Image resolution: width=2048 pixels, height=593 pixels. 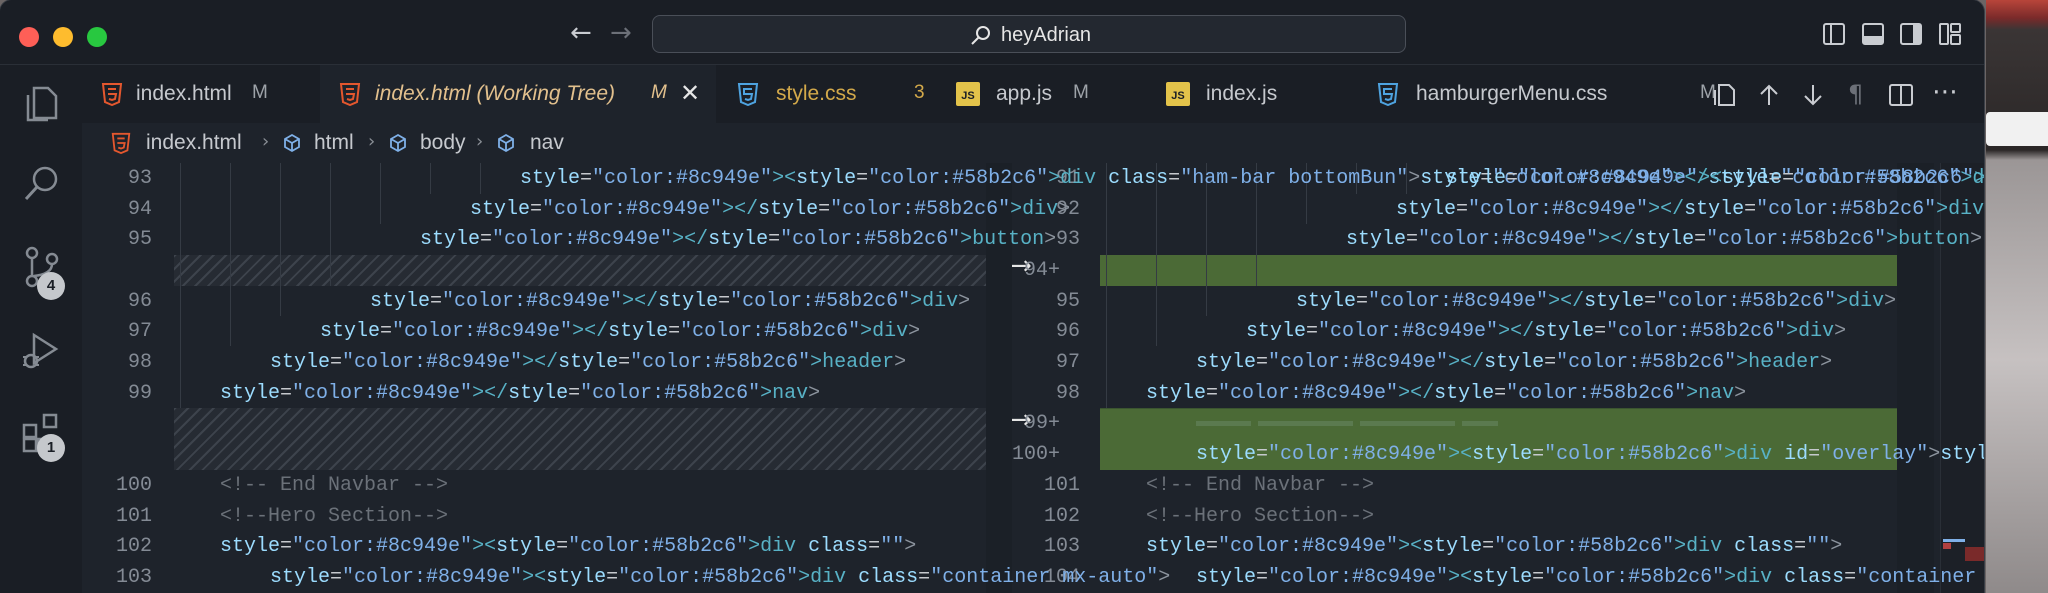 I want to click on maximize-window-button, so click(x=97, y=37).